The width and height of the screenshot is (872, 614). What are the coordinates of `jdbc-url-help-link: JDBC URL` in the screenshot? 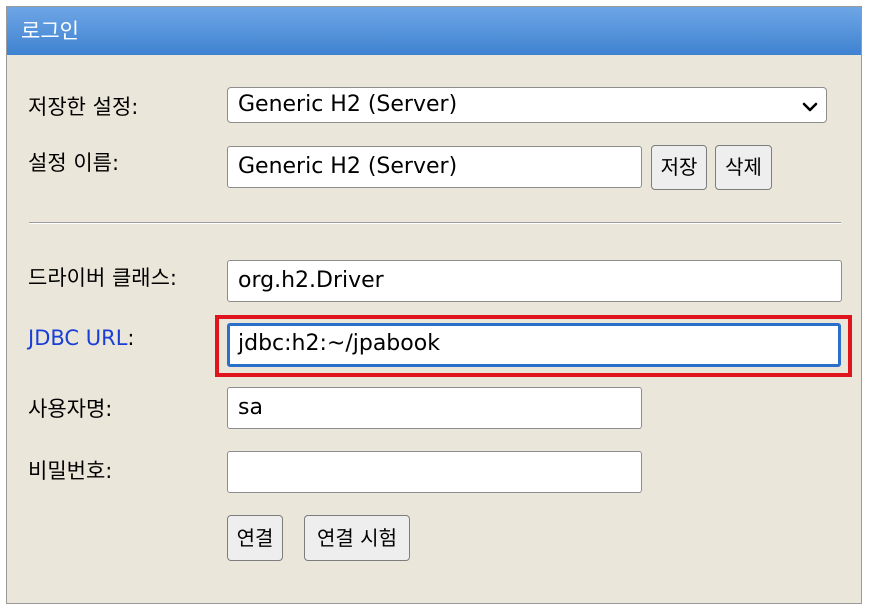 It's located at (77, 338).